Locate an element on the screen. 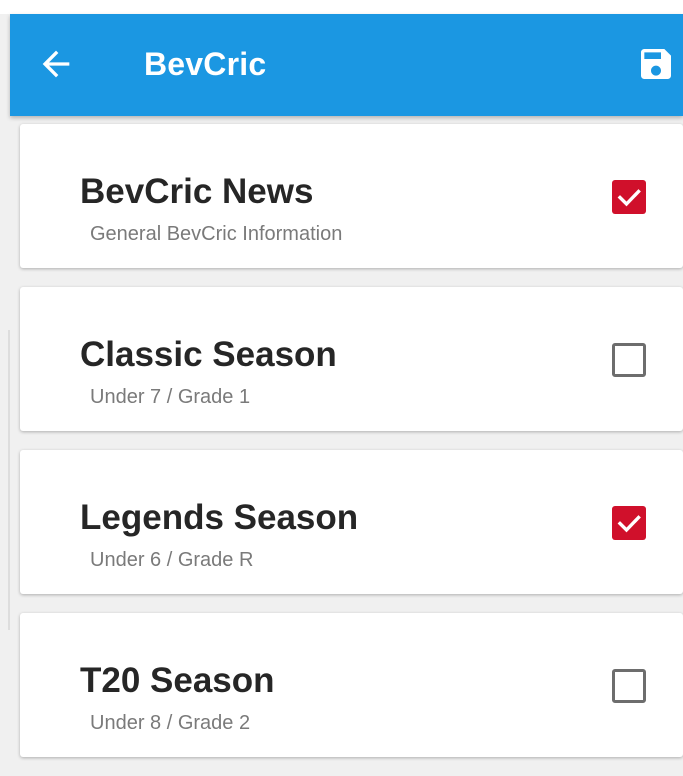  list-item-title: Legends Season is located at coordinates (219, 517).